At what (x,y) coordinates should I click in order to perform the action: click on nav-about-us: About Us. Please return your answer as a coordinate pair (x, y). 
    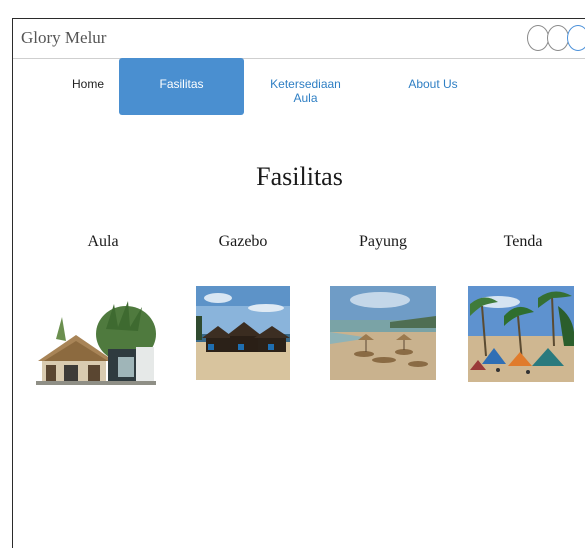
    Looking at the image, I should click on (433, 86).